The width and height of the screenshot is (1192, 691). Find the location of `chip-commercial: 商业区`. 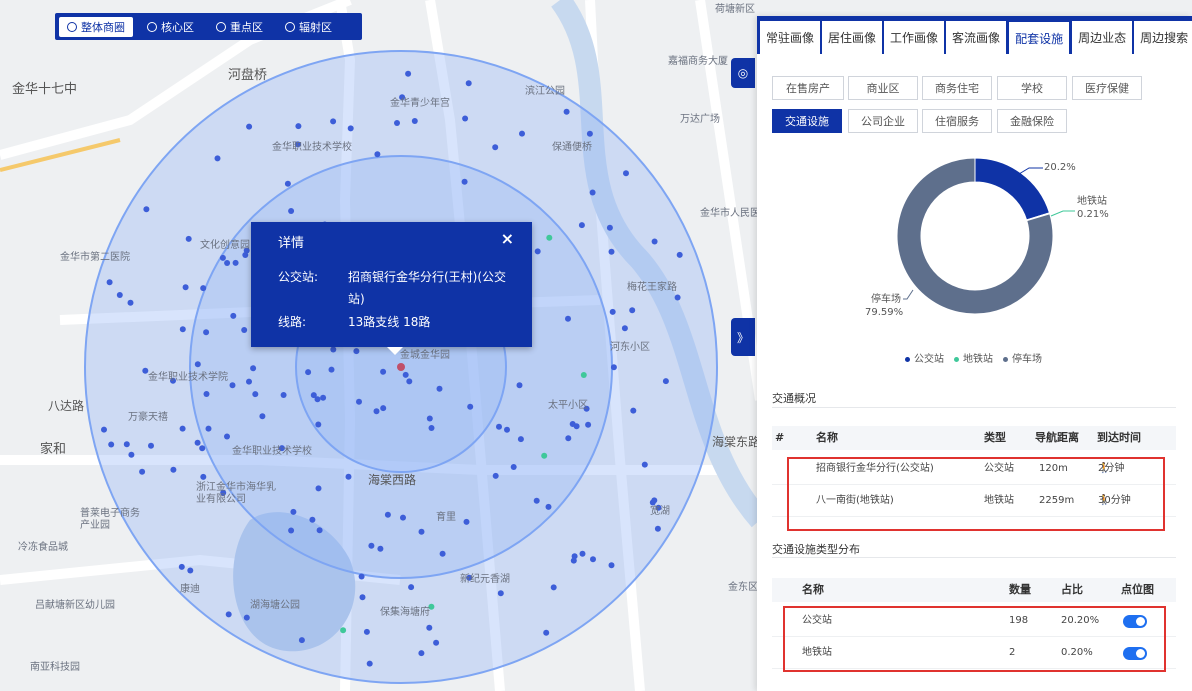

chip-commercial: 商业区 is located at coordinates (883, 88).